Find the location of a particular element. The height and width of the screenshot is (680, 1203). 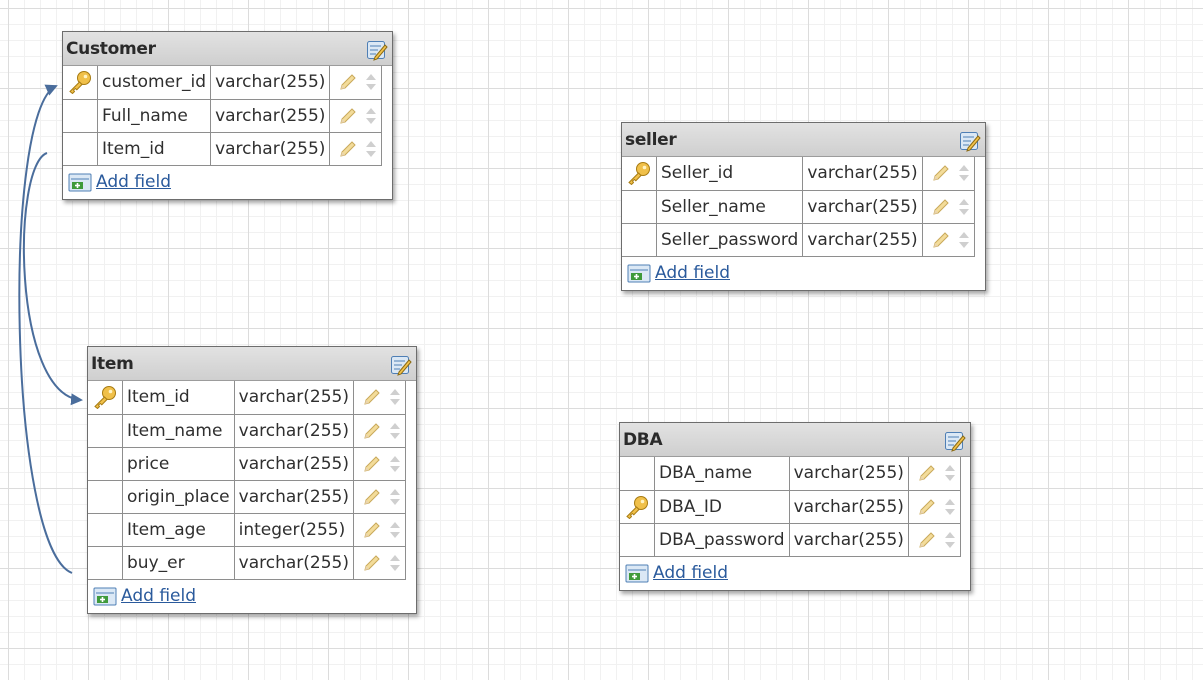

field-row: origin_place varchar(255) is located at coordinates (247, 496).